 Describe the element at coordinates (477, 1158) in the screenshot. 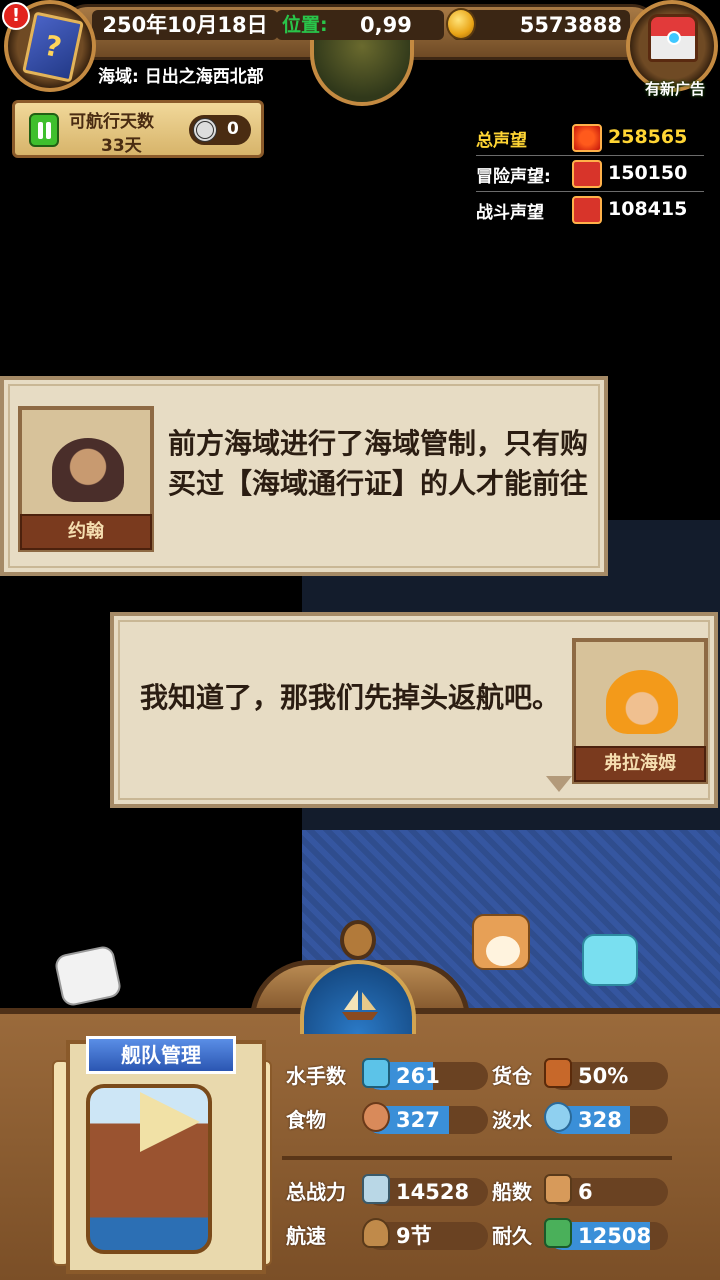

I see `panel-divider` at that location.